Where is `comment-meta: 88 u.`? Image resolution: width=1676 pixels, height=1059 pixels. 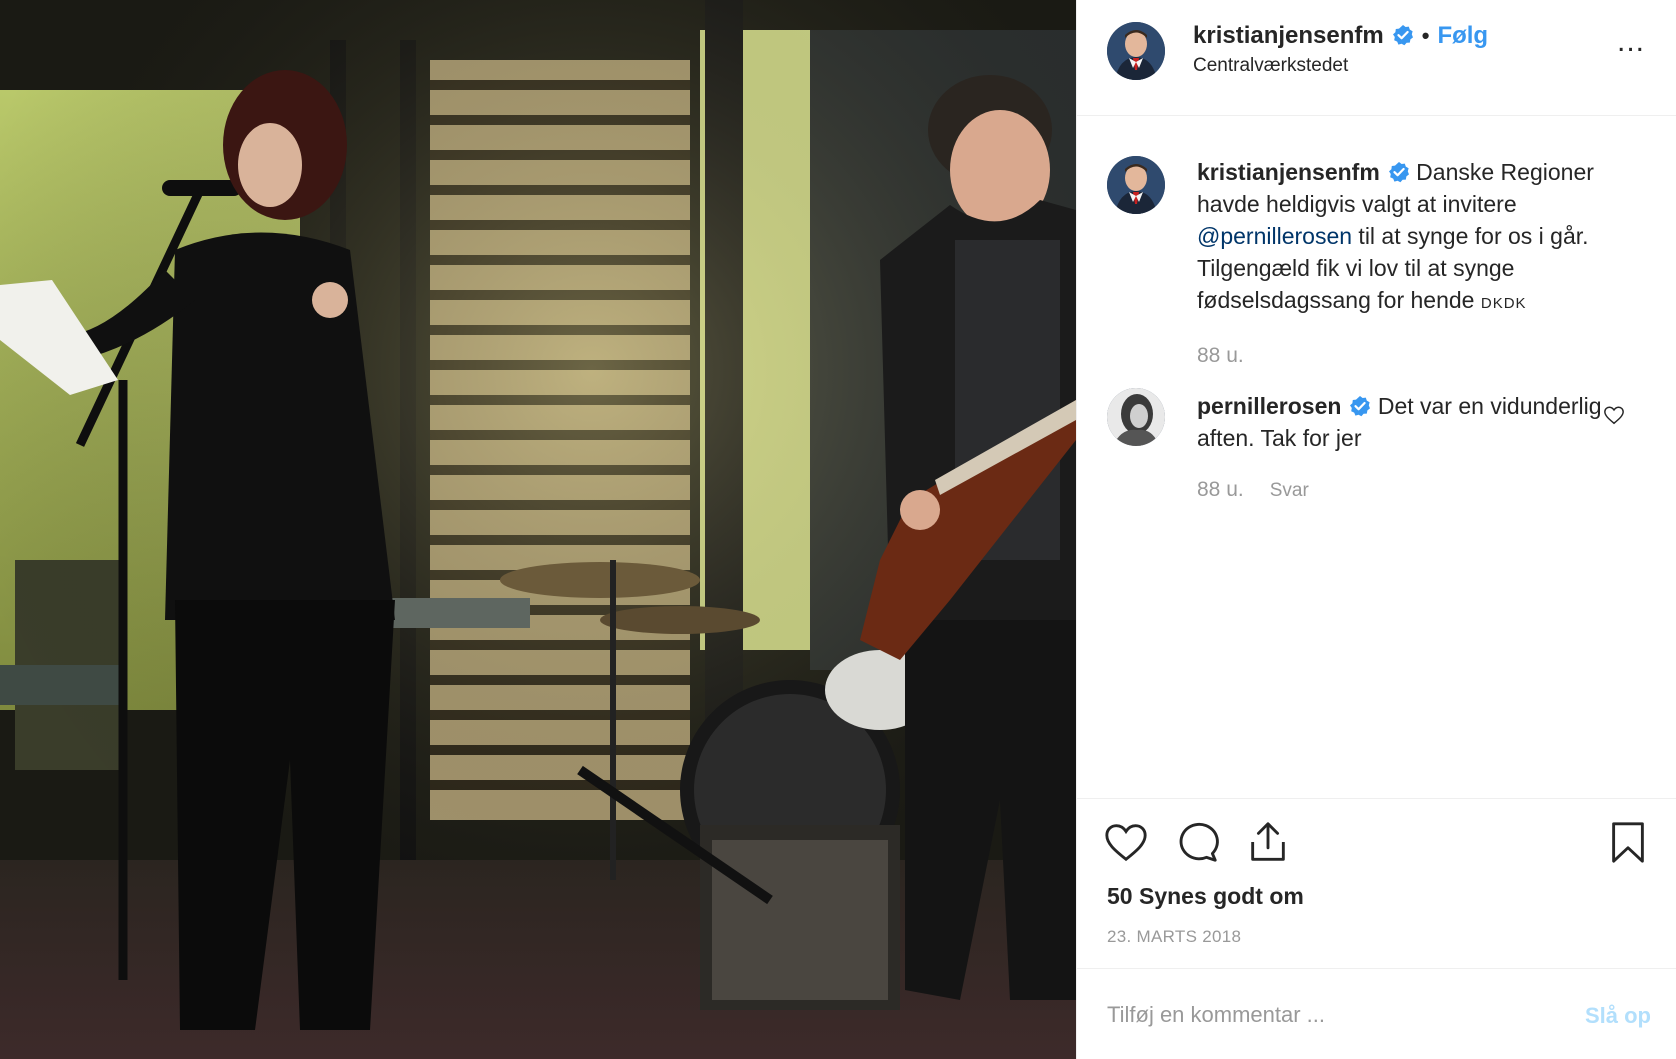
comment-meta: 88 u. is located at coordinates (1220, 356).